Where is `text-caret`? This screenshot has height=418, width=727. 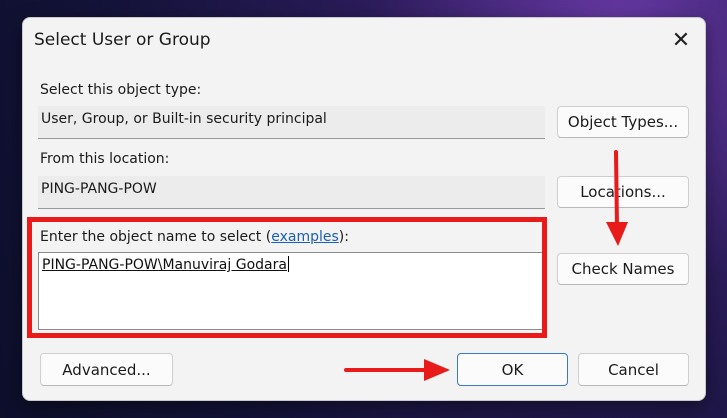
text-caret is located at coordinates (288, 264).